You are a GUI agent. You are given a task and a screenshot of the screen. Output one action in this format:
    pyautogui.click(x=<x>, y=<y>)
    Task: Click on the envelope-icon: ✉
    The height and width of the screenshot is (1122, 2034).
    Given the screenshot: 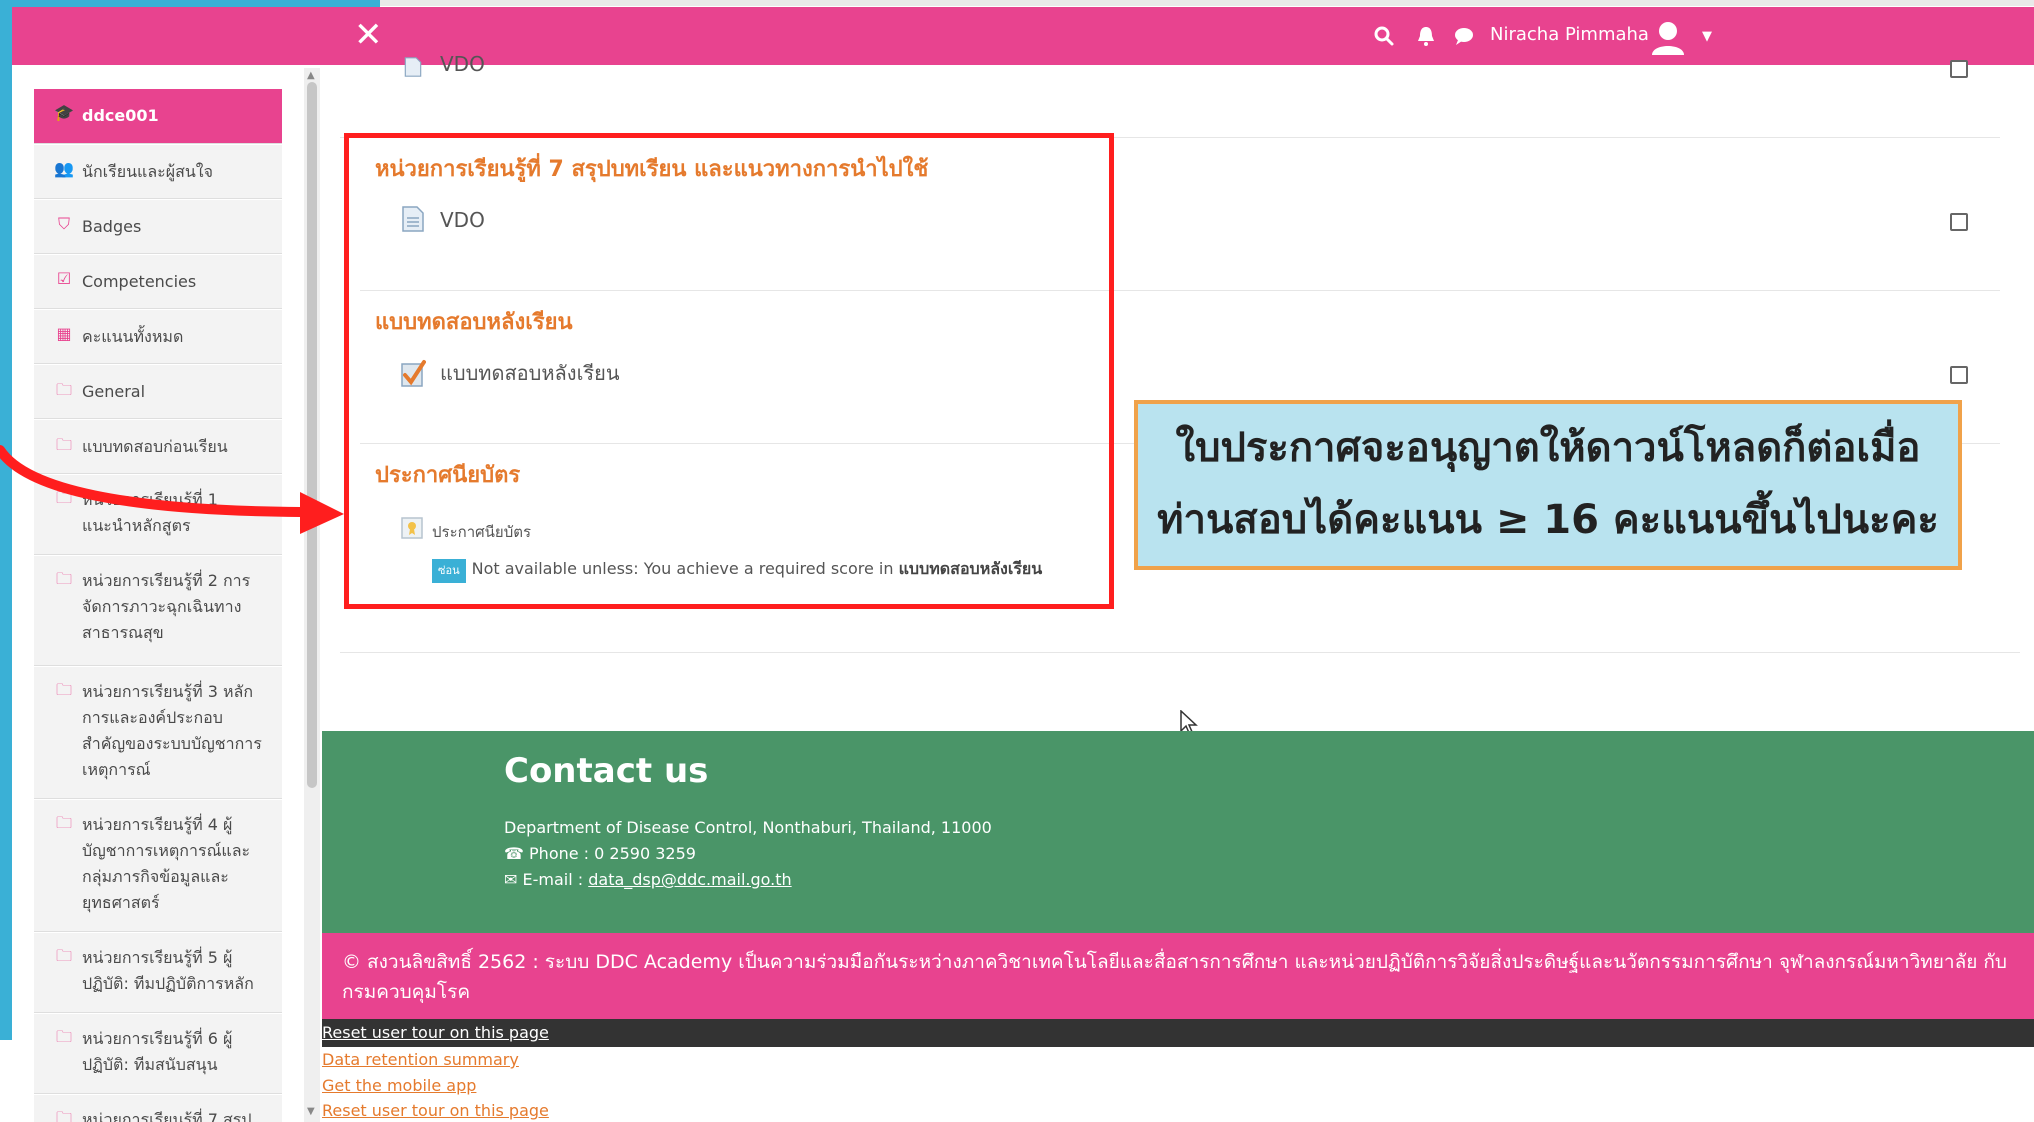 What is the action you would take?
    pyautogui.click(x=511, y=879)
    